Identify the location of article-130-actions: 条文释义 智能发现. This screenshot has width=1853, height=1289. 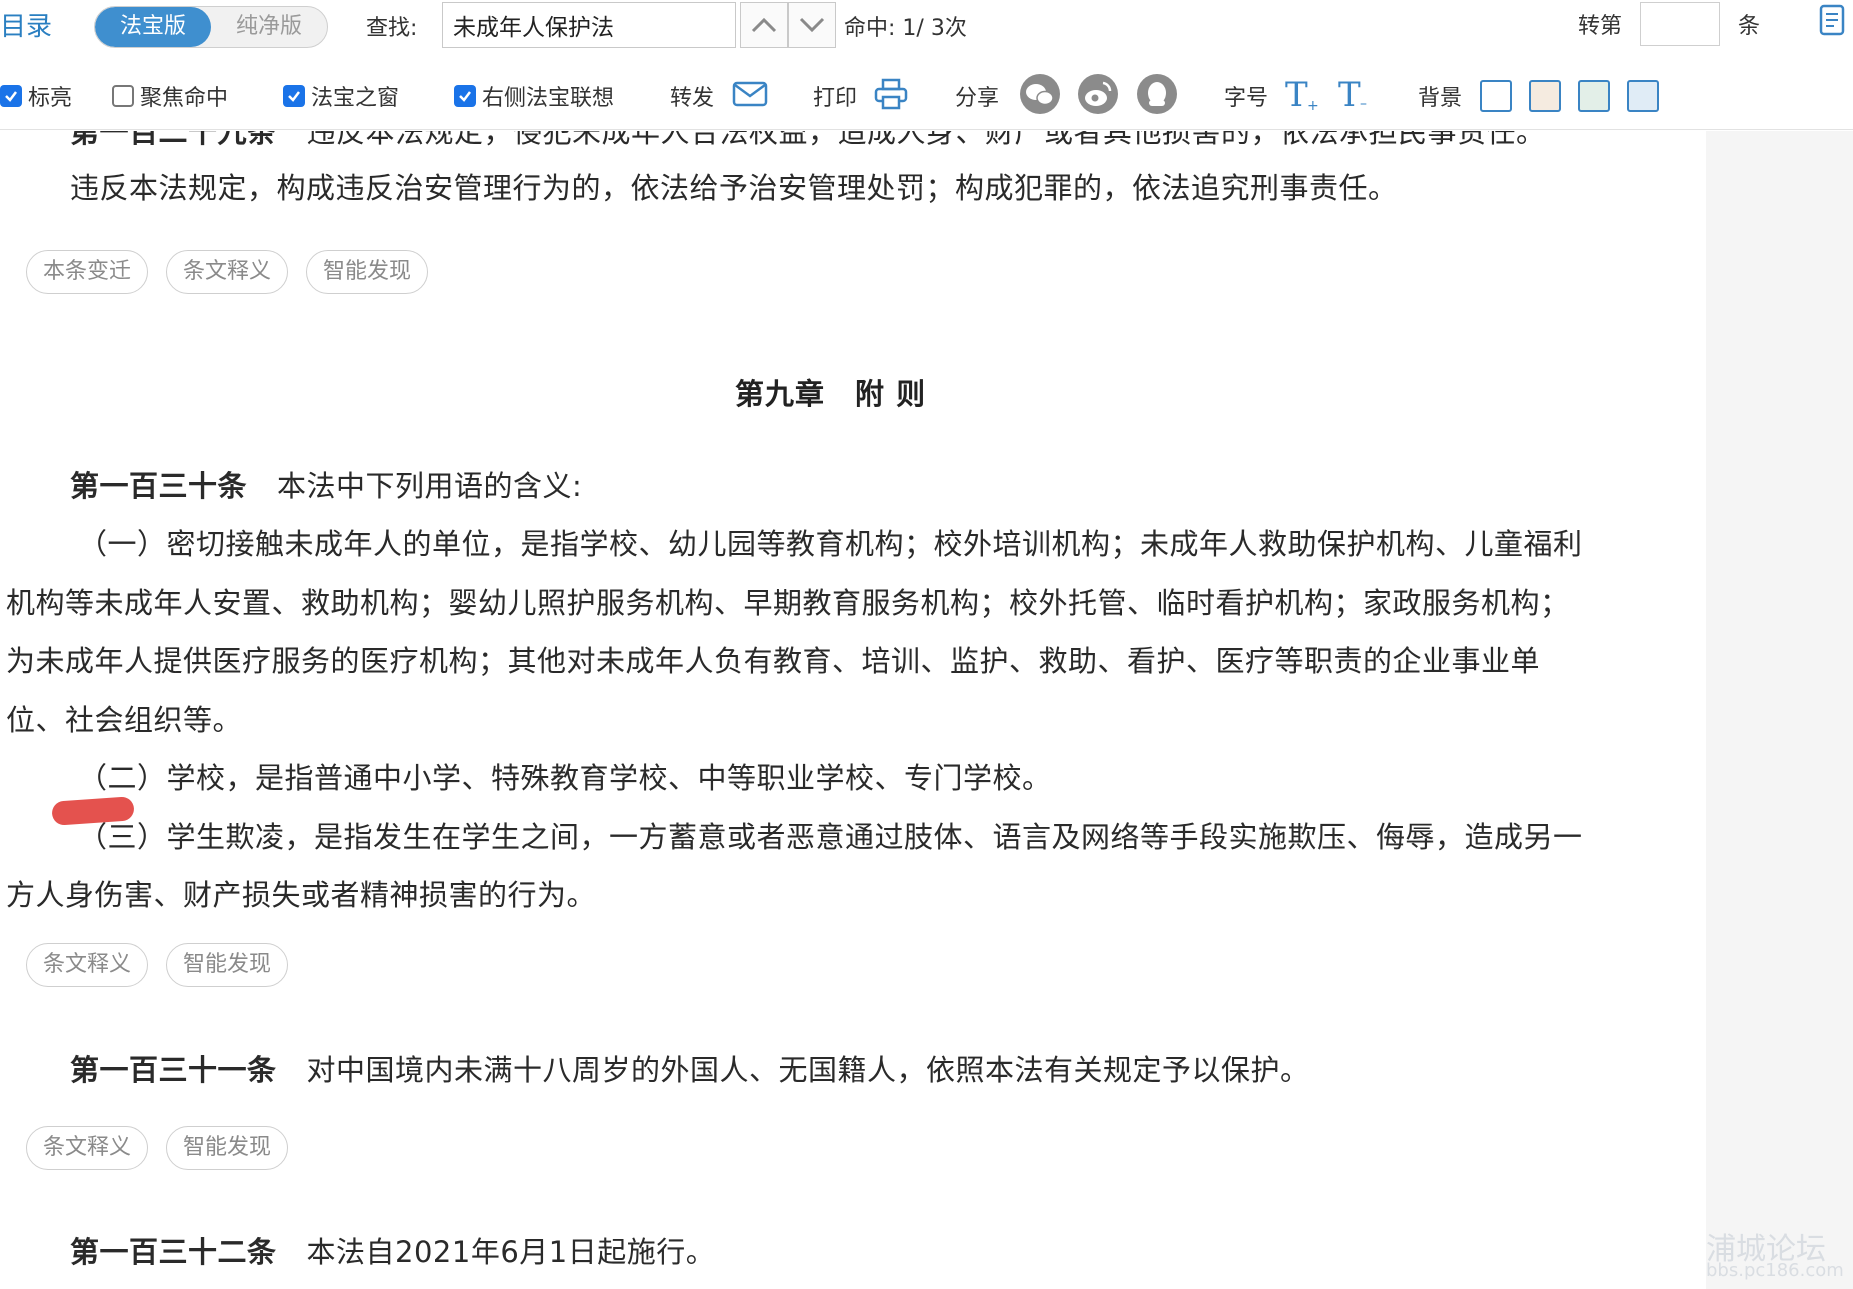
(157, 965).